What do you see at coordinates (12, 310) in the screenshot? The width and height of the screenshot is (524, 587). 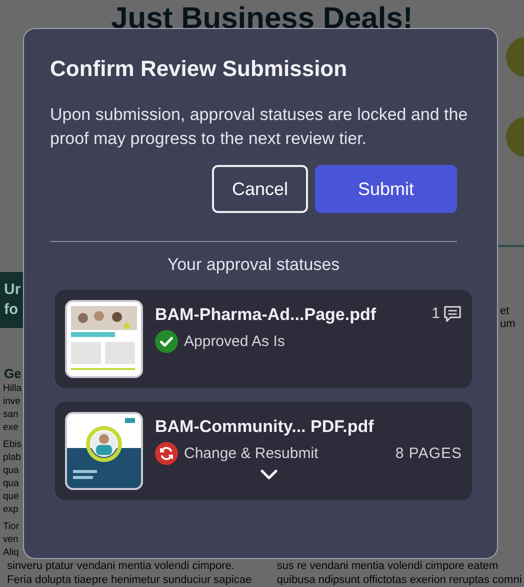 I see `banner-text: fo` at bounding box center [12, 310].